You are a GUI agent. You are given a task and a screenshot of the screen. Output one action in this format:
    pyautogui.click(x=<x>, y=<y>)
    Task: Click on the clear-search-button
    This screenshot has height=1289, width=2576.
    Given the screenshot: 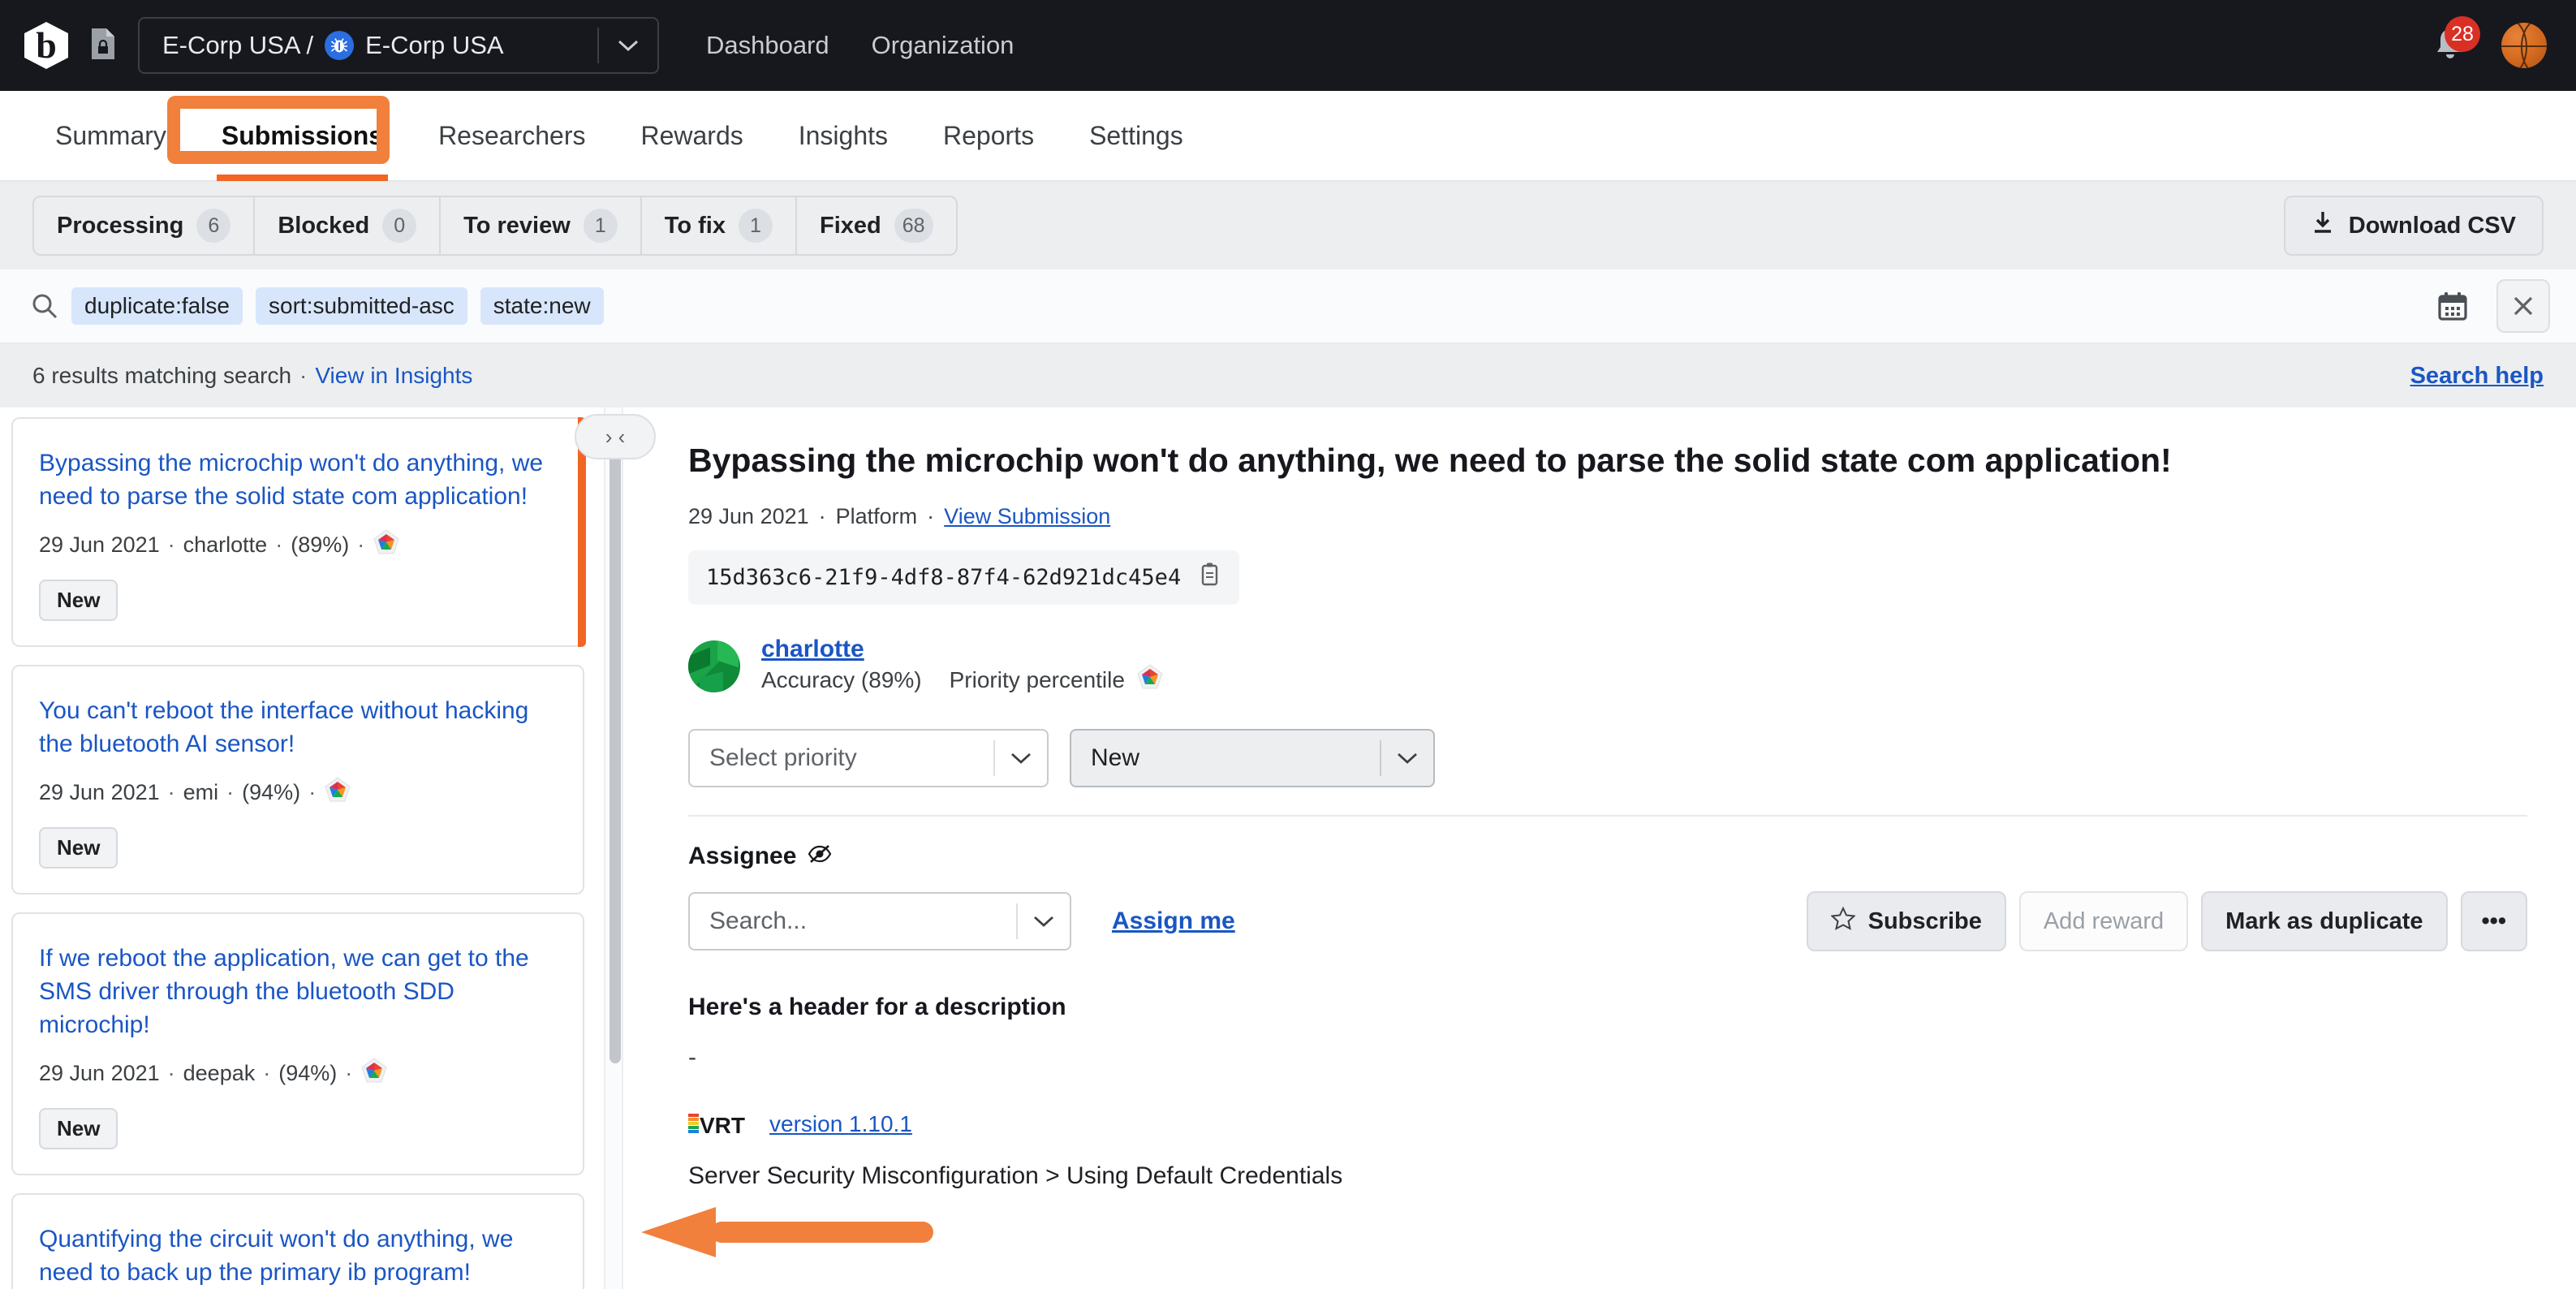 What is the action you would take?
    pyautogui.click(x=2523, y=306)
    